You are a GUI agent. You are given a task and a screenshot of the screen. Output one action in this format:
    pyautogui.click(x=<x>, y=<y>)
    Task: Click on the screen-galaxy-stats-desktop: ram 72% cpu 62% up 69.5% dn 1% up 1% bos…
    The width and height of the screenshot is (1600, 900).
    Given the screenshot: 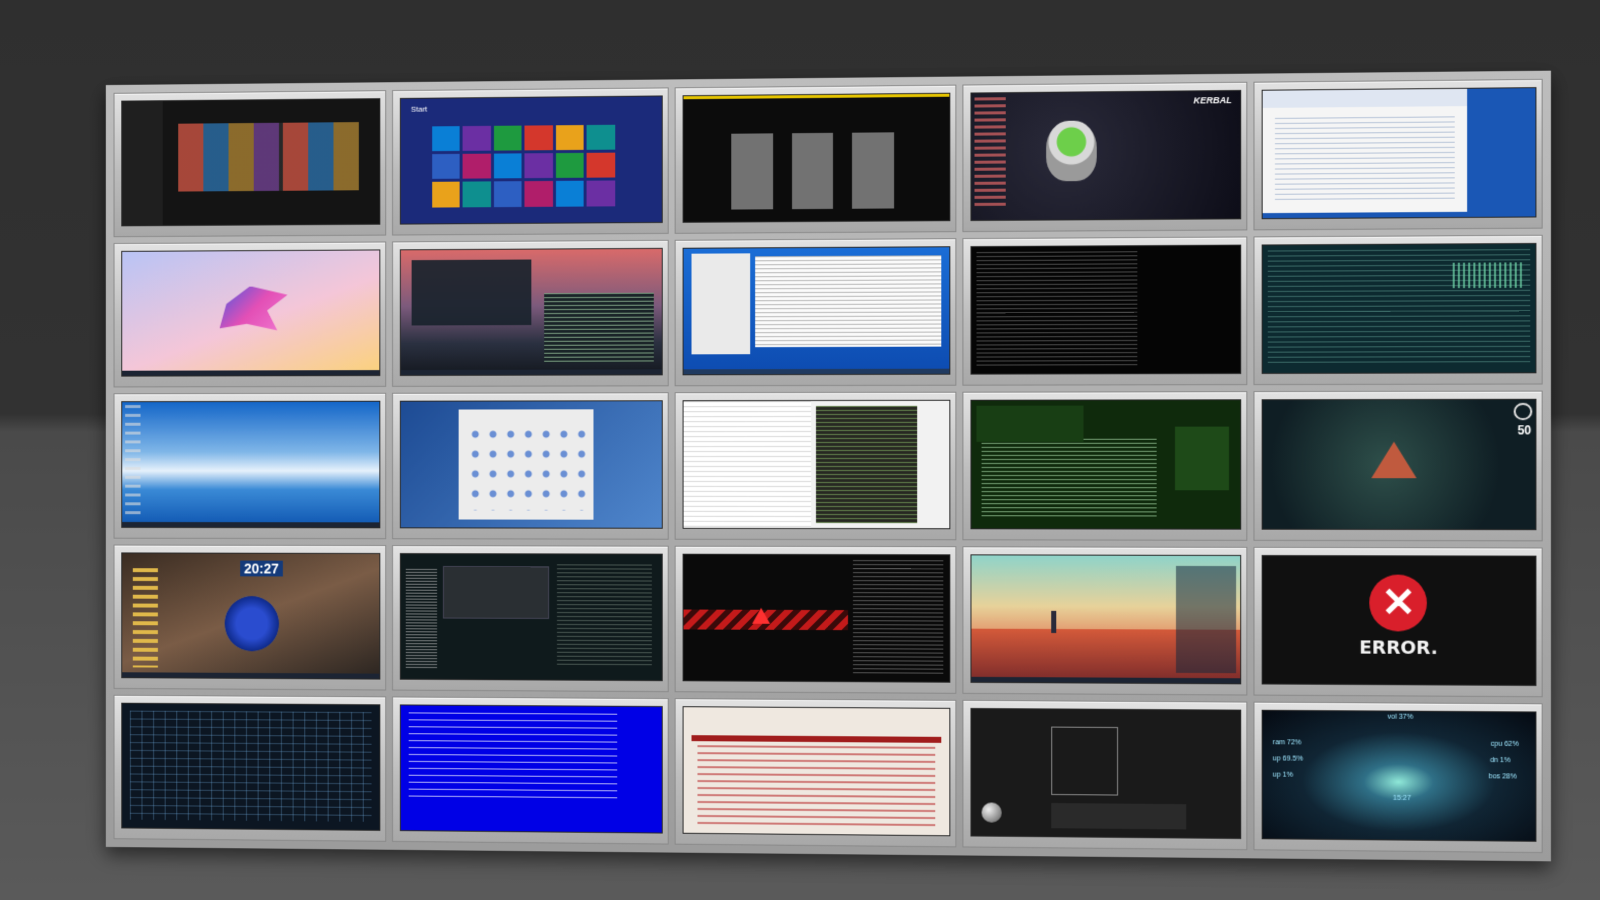 What is the action you would take?
    pyautogui.click(x=1399, y=775)
    